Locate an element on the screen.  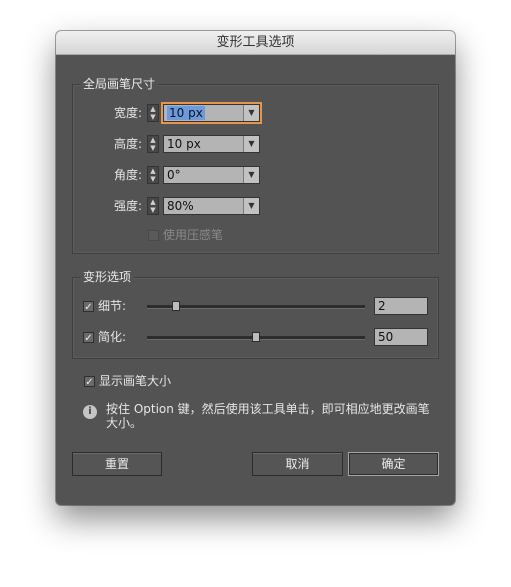
simplify-slider-thumb is located at coordinates (256, 337).